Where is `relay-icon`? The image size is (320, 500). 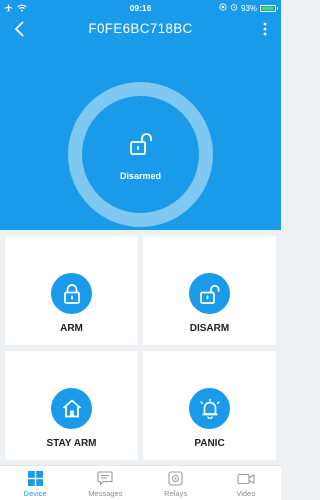 relay-icon is located at coordinates (176, 478).